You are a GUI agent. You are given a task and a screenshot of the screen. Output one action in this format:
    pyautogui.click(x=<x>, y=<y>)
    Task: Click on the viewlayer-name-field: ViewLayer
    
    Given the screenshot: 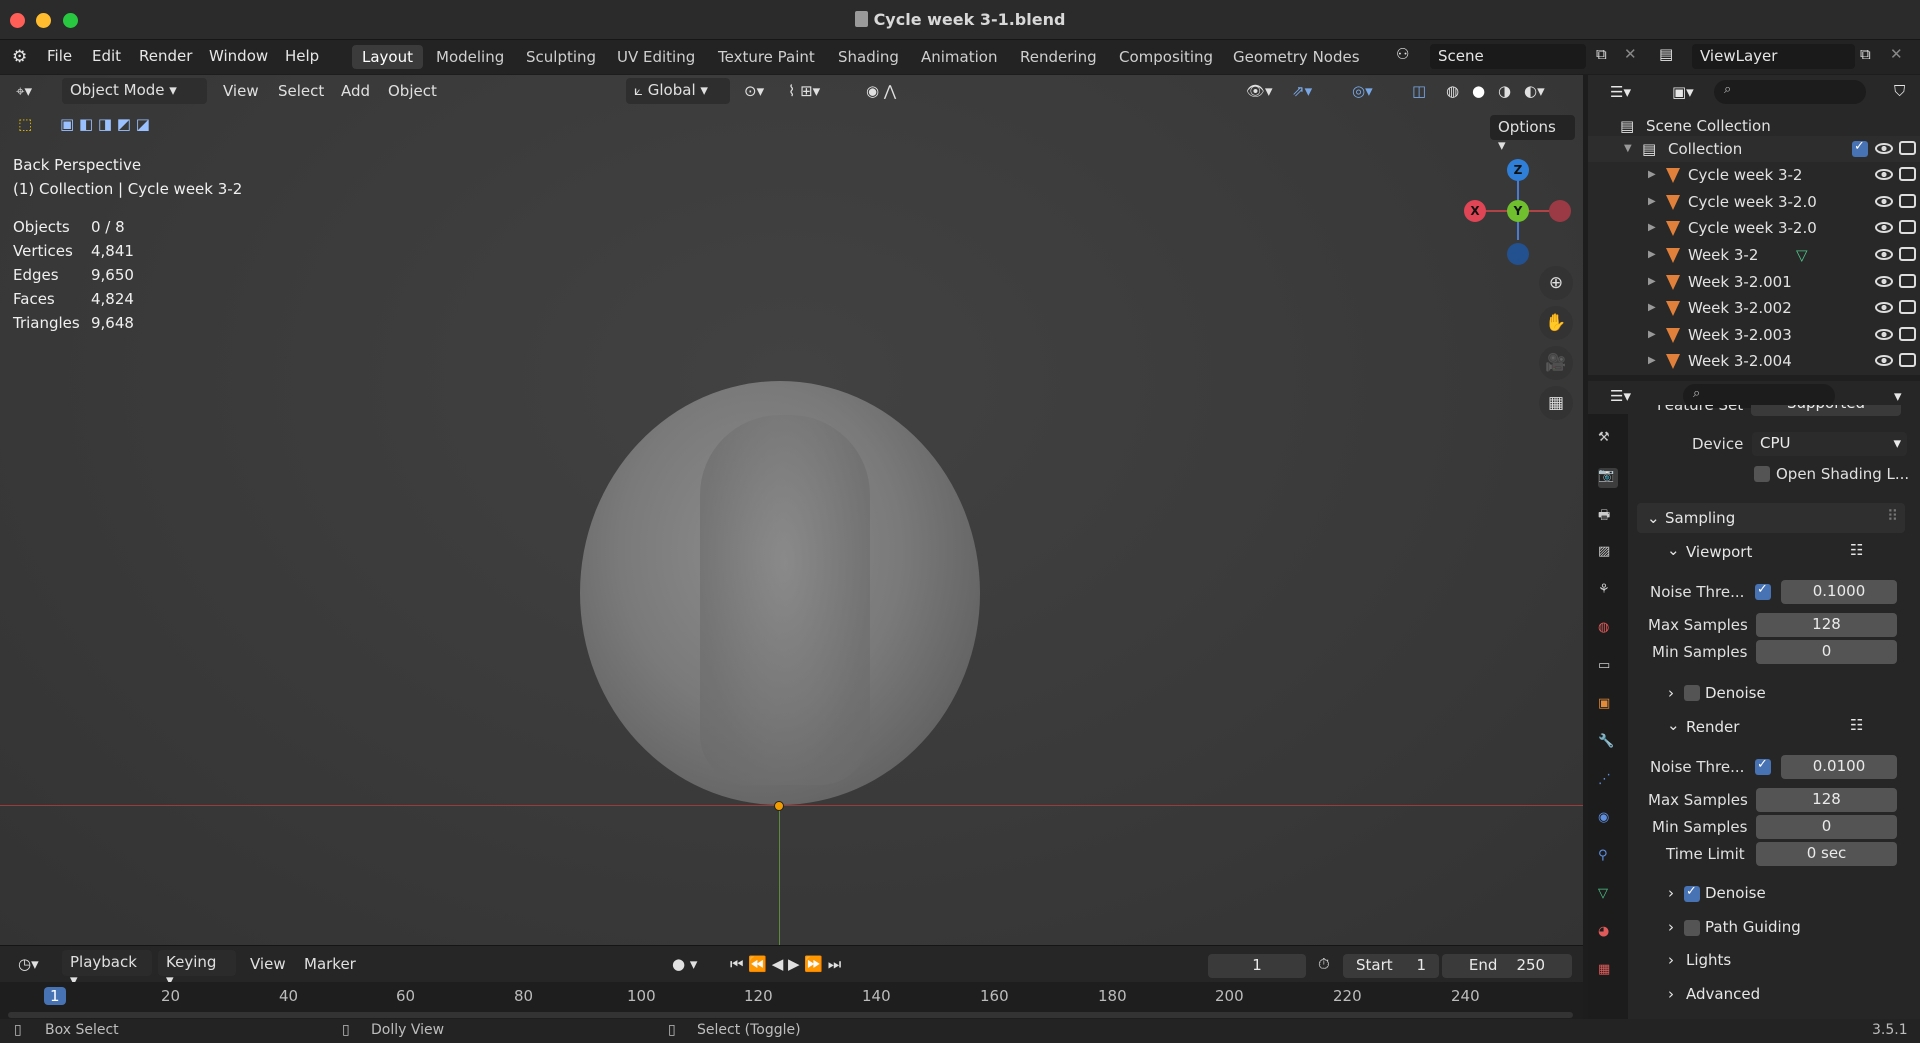 What is the action you would take?
    pyautogui.click(x=1773, y=56)
    